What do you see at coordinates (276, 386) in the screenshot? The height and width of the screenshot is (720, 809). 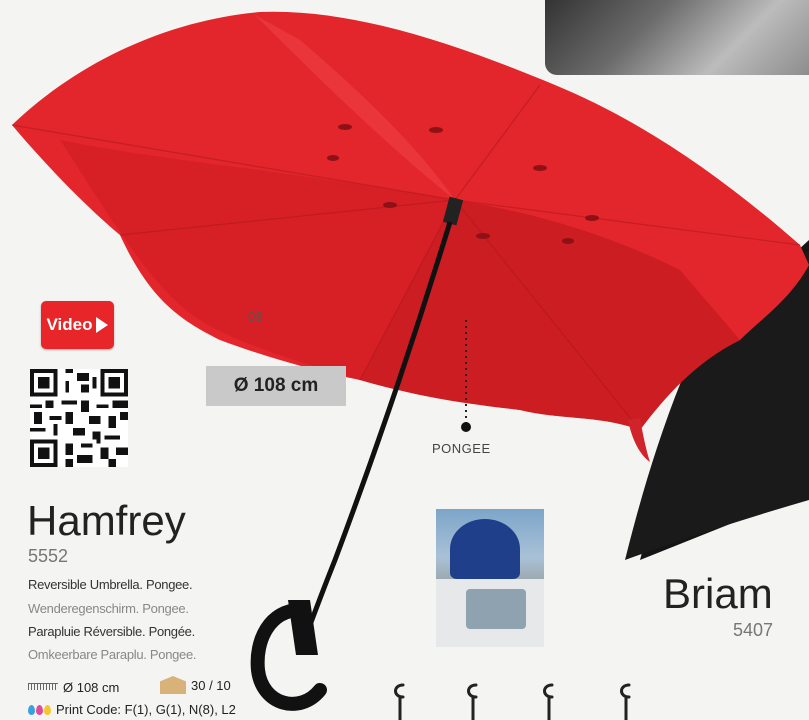 I see `diameter-badge: Ø 108 cm` at bounding box center [276, 386].